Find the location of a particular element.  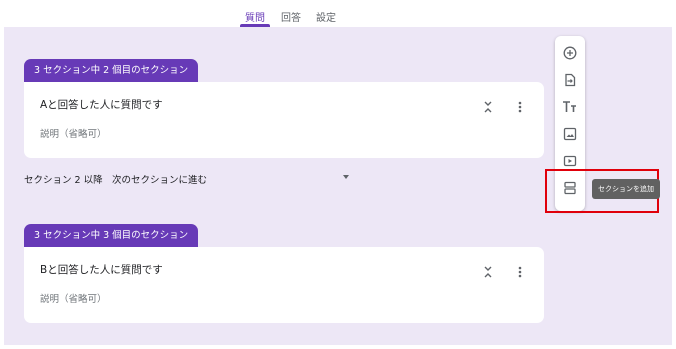

add-question-icon is located at coordinates (570, 53).